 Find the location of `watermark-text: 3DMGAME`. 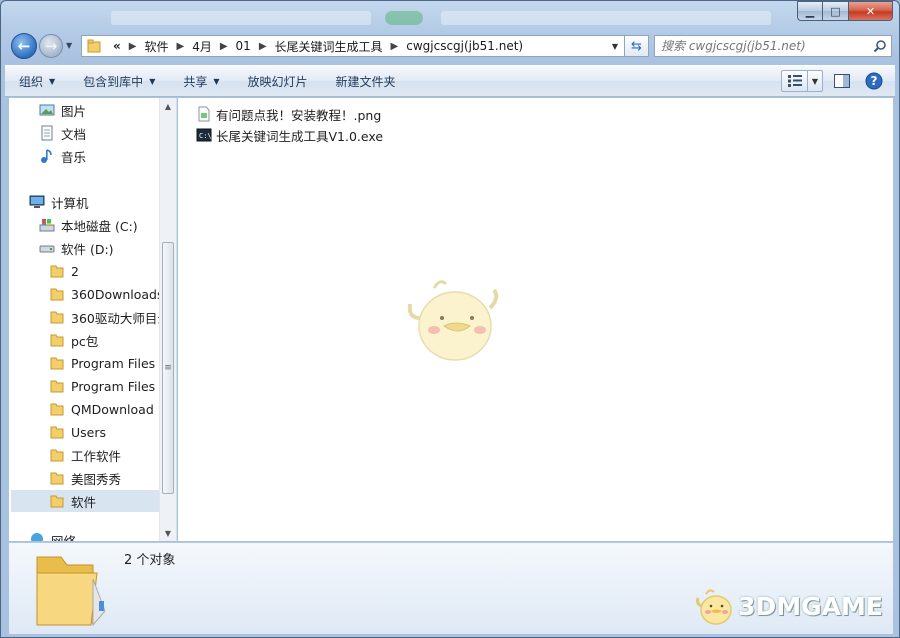

watermark-text: 3DMGAME is located at coordinates (810, 606).